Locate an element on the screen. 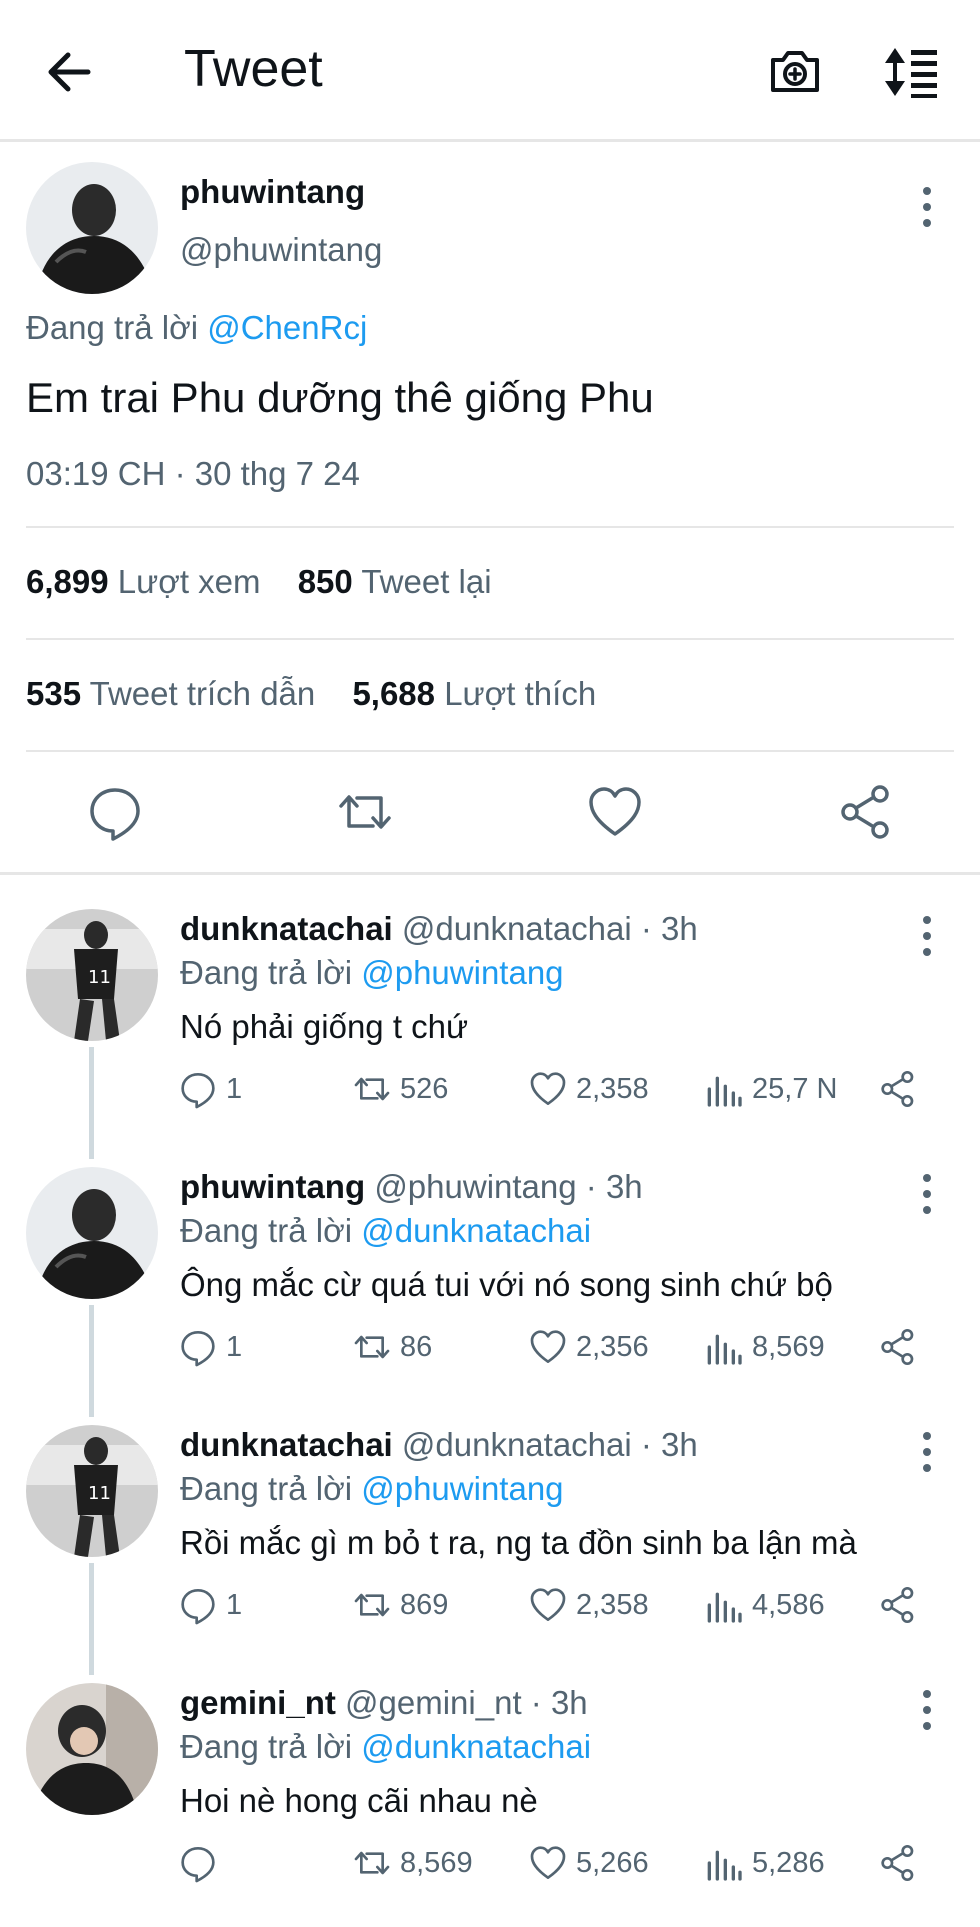  view-count: 8,569 is located at coordinates (788, 1347).